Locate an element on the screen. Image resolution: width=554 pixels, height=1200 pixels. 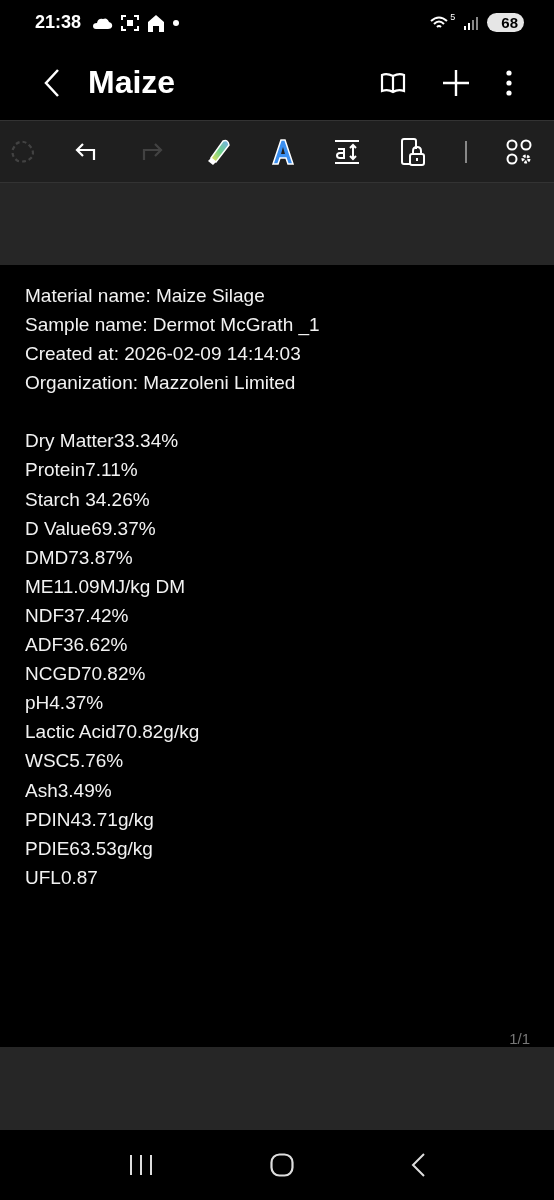
note-line: NDF37.42% is located at coordinates (77, 615).